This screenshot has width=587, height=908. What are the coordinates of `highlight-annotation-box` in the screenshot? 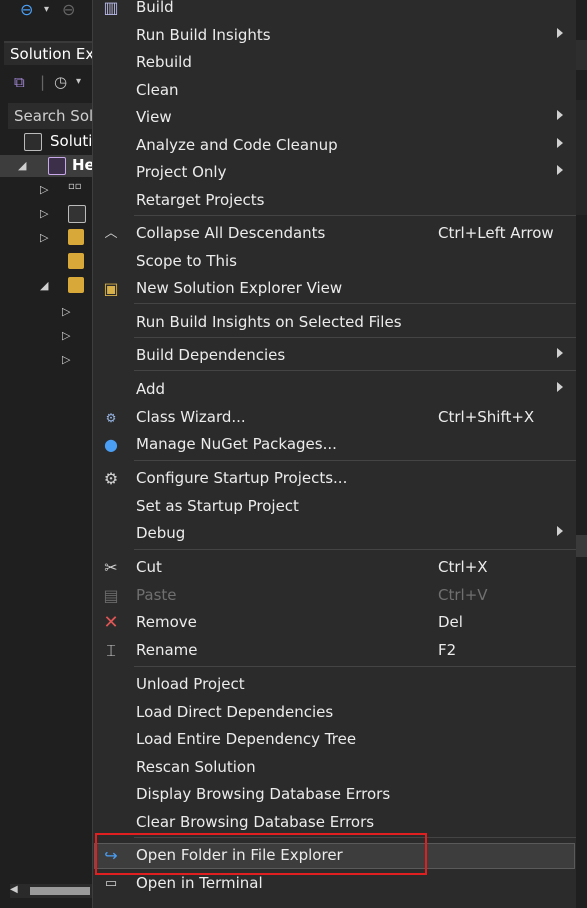 It's located at (261, 854).